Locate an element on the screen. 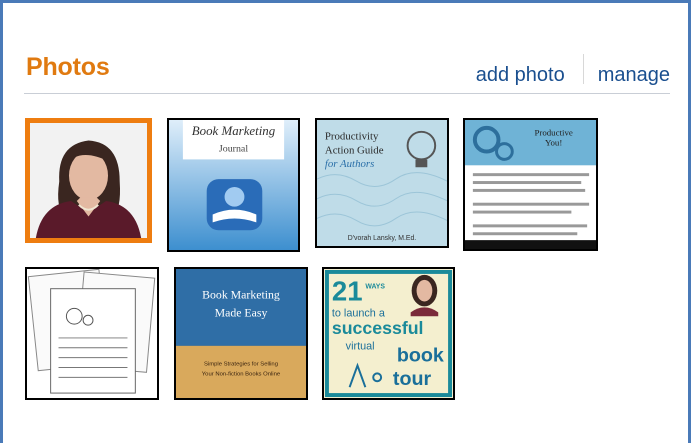 The height and width of the screenshot is (443, 691). productive-title: Productive is located at coordinates (553, 133).